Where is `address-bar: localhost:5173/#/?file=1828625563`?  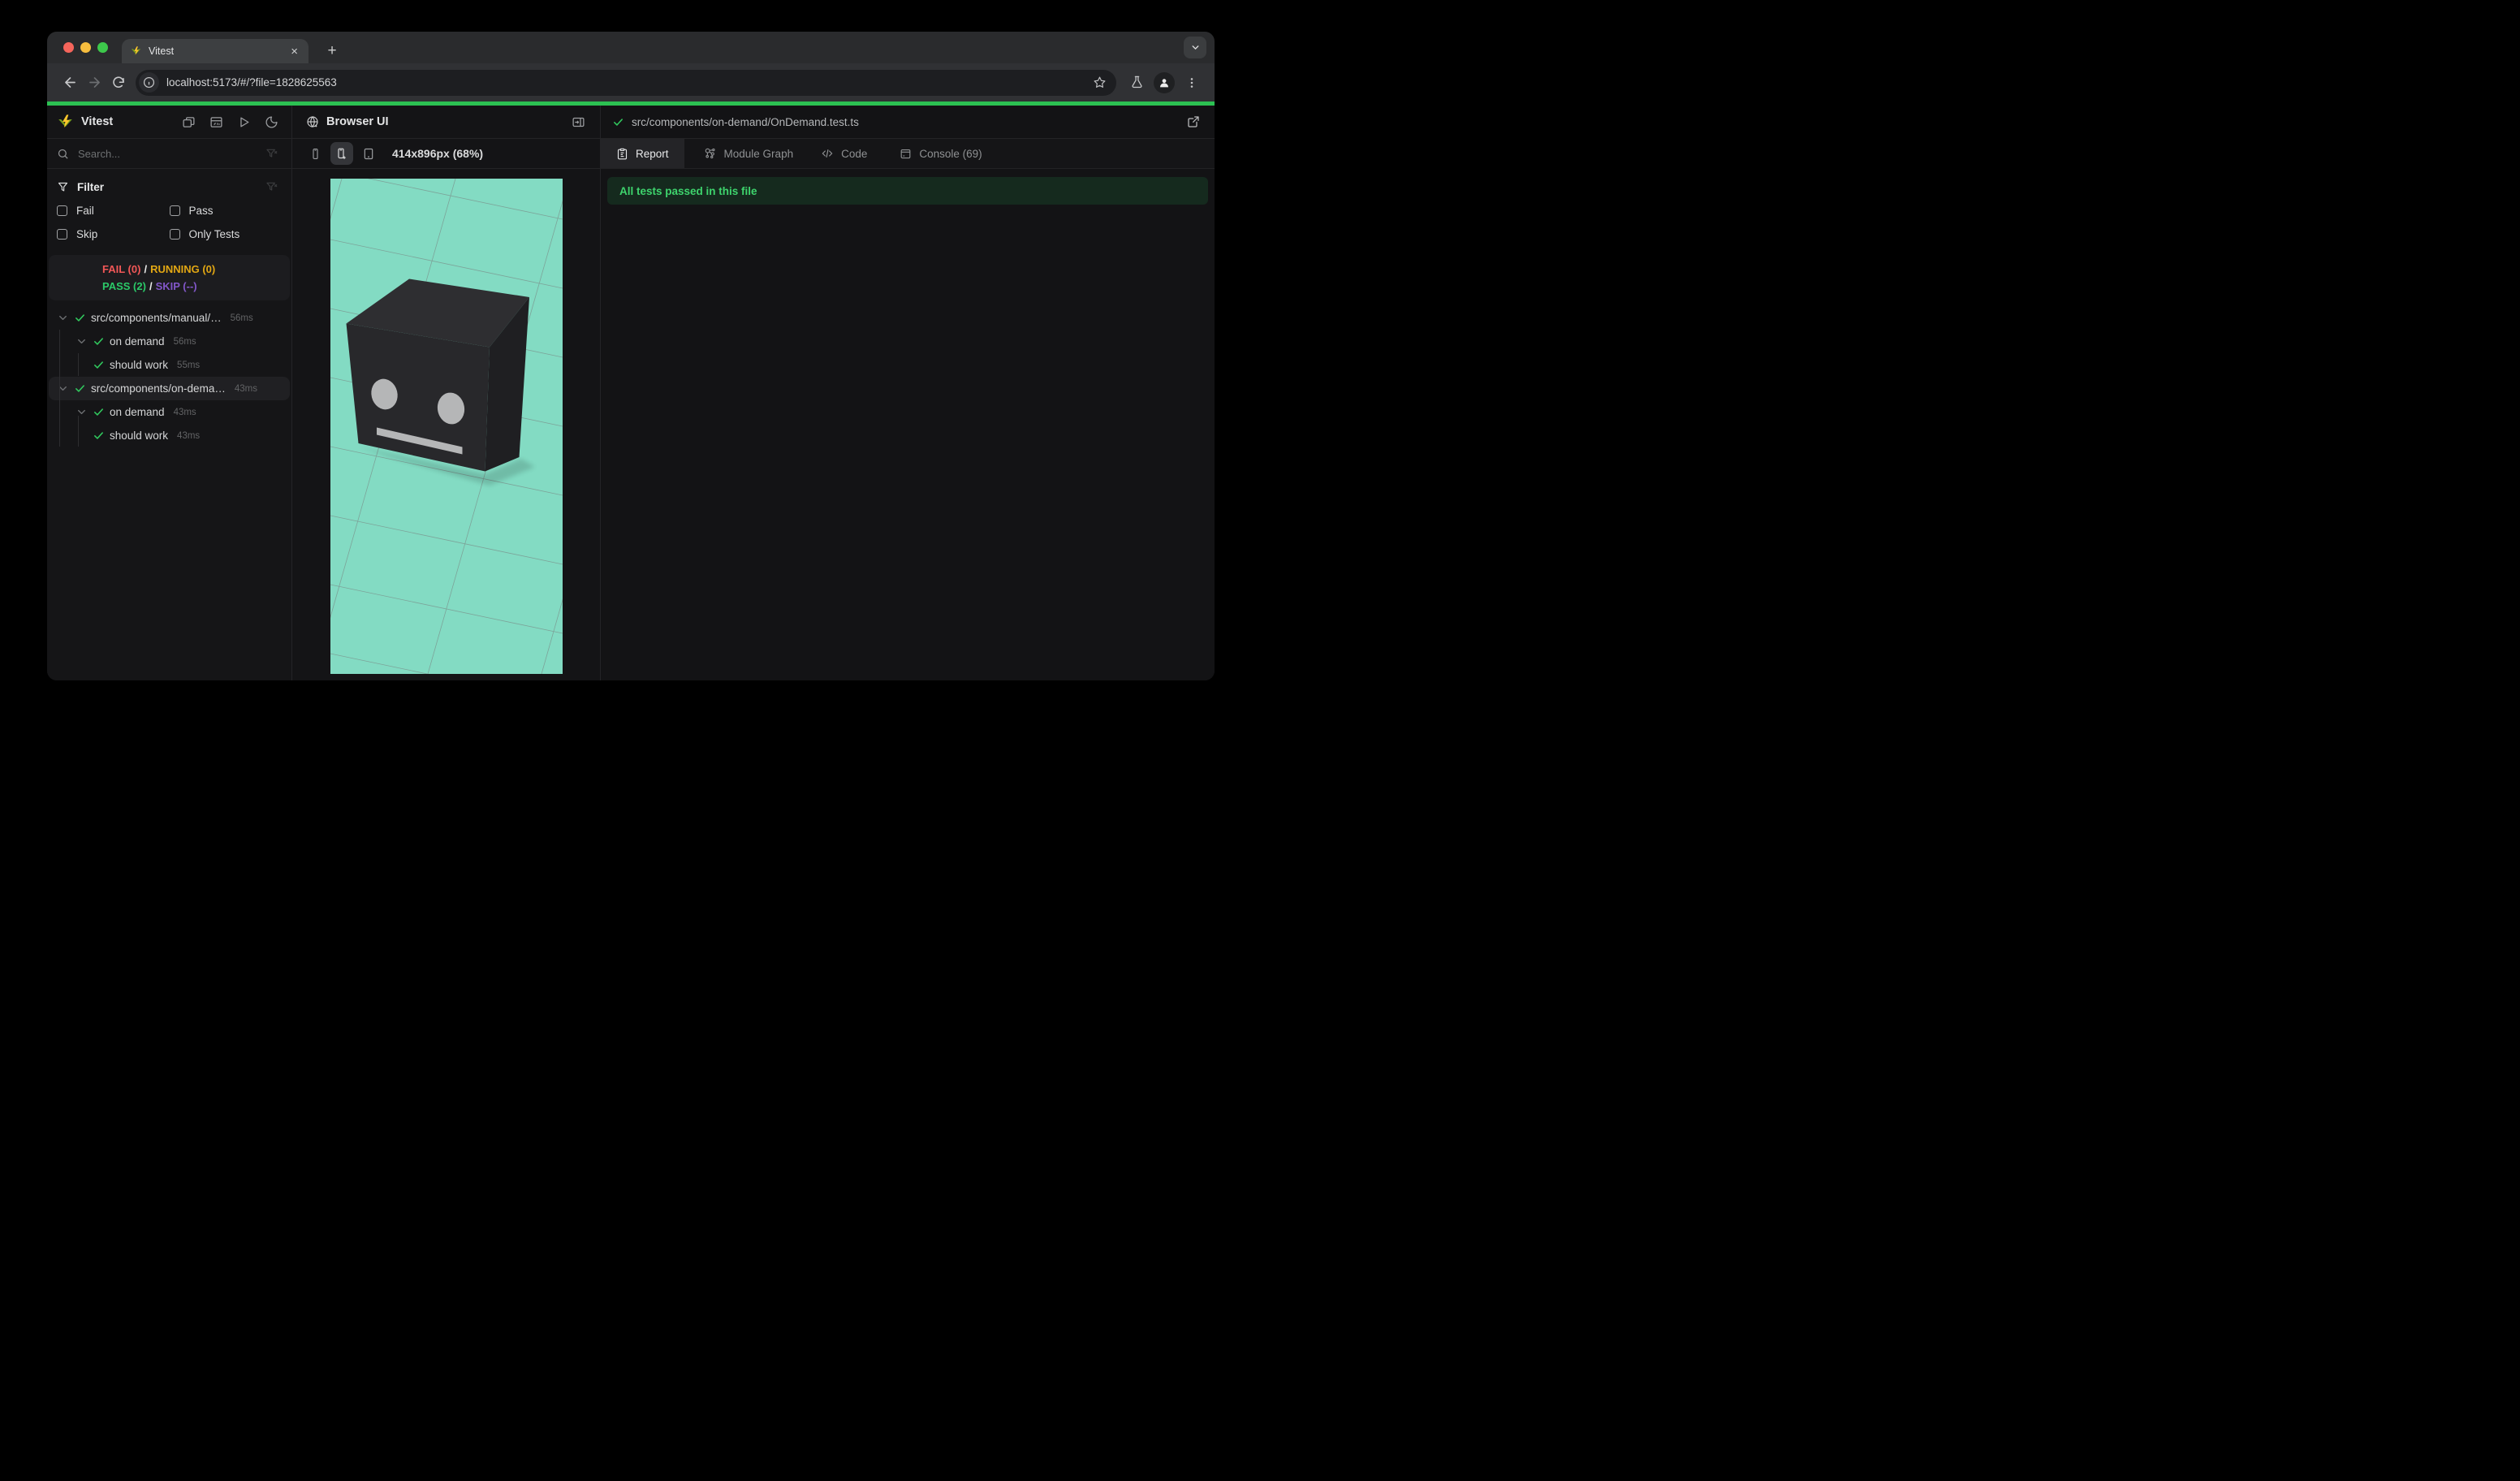
address-bar: localhost:5173/#/?file=1828625563 is located at coordinates (626, 82).